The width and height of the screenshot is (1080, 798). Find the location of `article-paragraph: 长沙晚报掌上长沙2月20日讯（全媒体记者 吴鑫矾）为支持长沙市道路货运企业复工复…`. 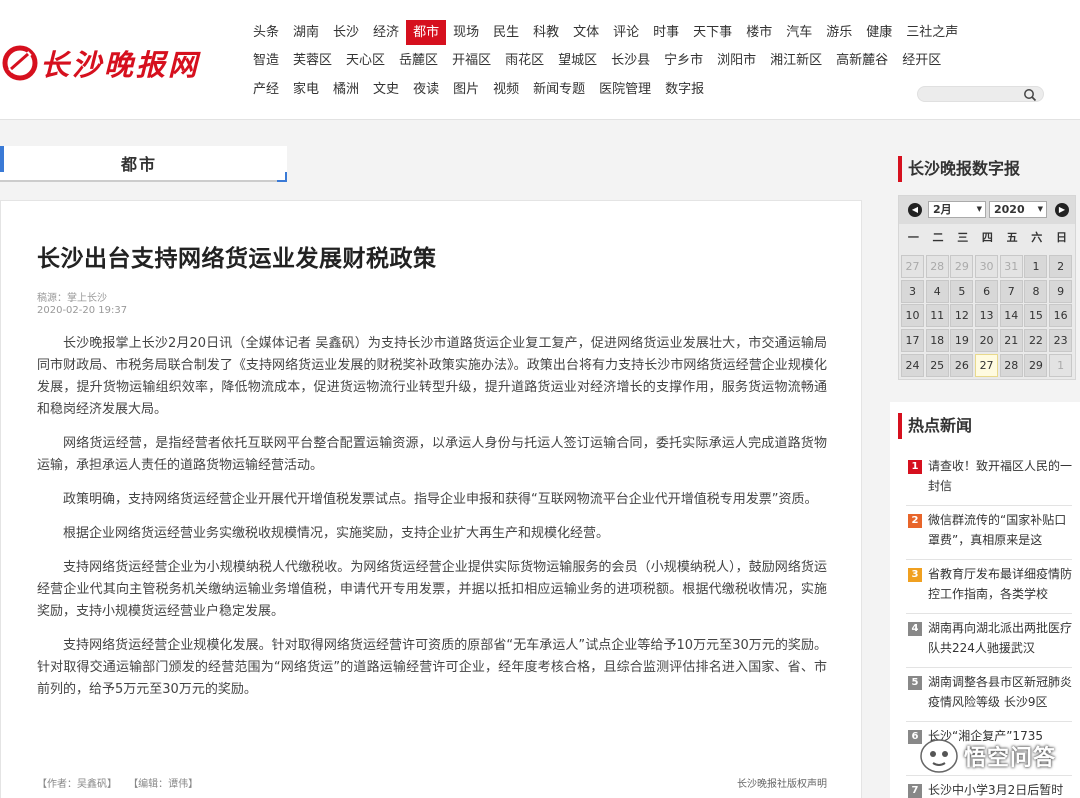

article-paragraph: 长沙晚报掌上长沙2月20日讯（全媒体记者 吴鑫矾）为支持长沙市道路货运企业复工复… is located at coordinates (432, 376).